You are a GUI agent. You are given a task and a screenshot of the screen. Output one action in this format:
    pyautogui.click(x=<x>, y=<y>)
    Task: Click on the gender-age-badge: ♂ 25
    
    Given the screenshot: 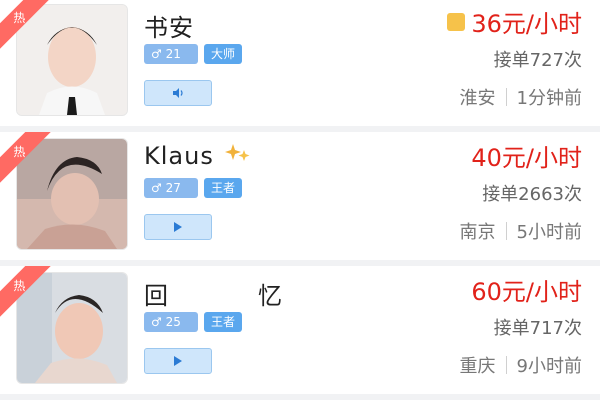 What is the action you would take?
    pyautogui.click(x=171, y=322)
    